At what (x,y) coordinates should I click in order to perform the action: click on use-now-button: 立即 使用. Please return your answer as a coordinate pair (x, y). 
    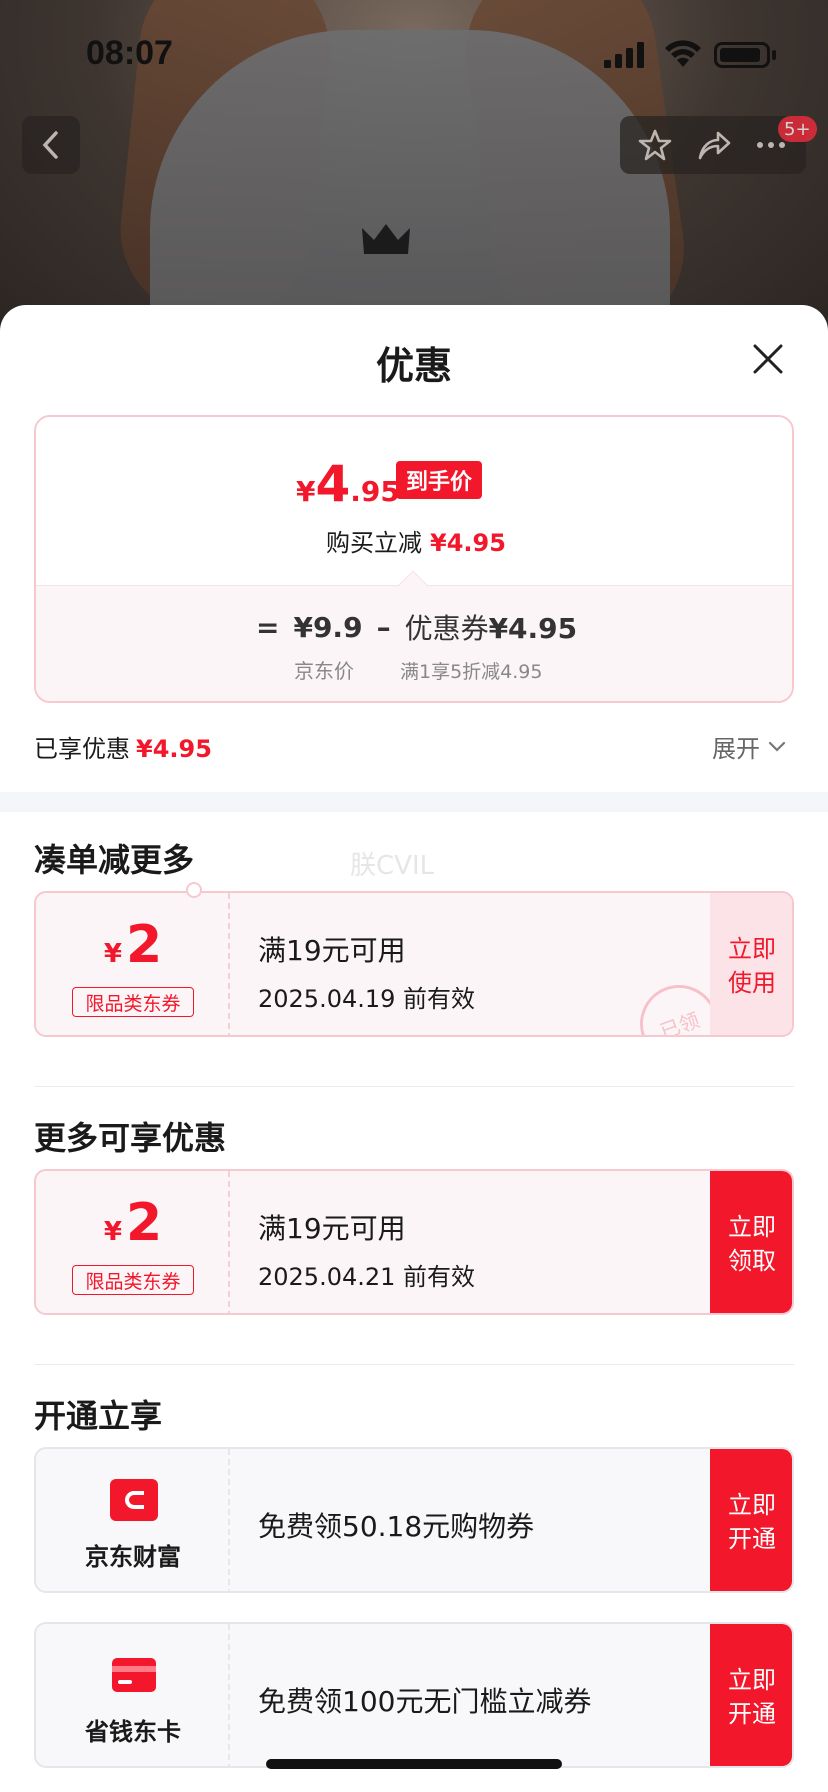
    Looking at the image, I should click on (751, 964).